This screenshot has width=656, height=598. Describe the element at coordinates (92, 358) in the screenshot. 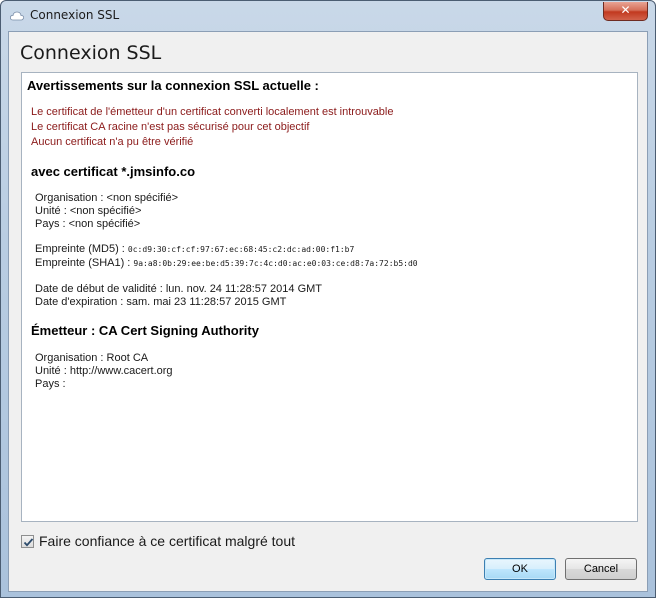

I see `issuer-organisation: Organisation : Root CA` at that location.